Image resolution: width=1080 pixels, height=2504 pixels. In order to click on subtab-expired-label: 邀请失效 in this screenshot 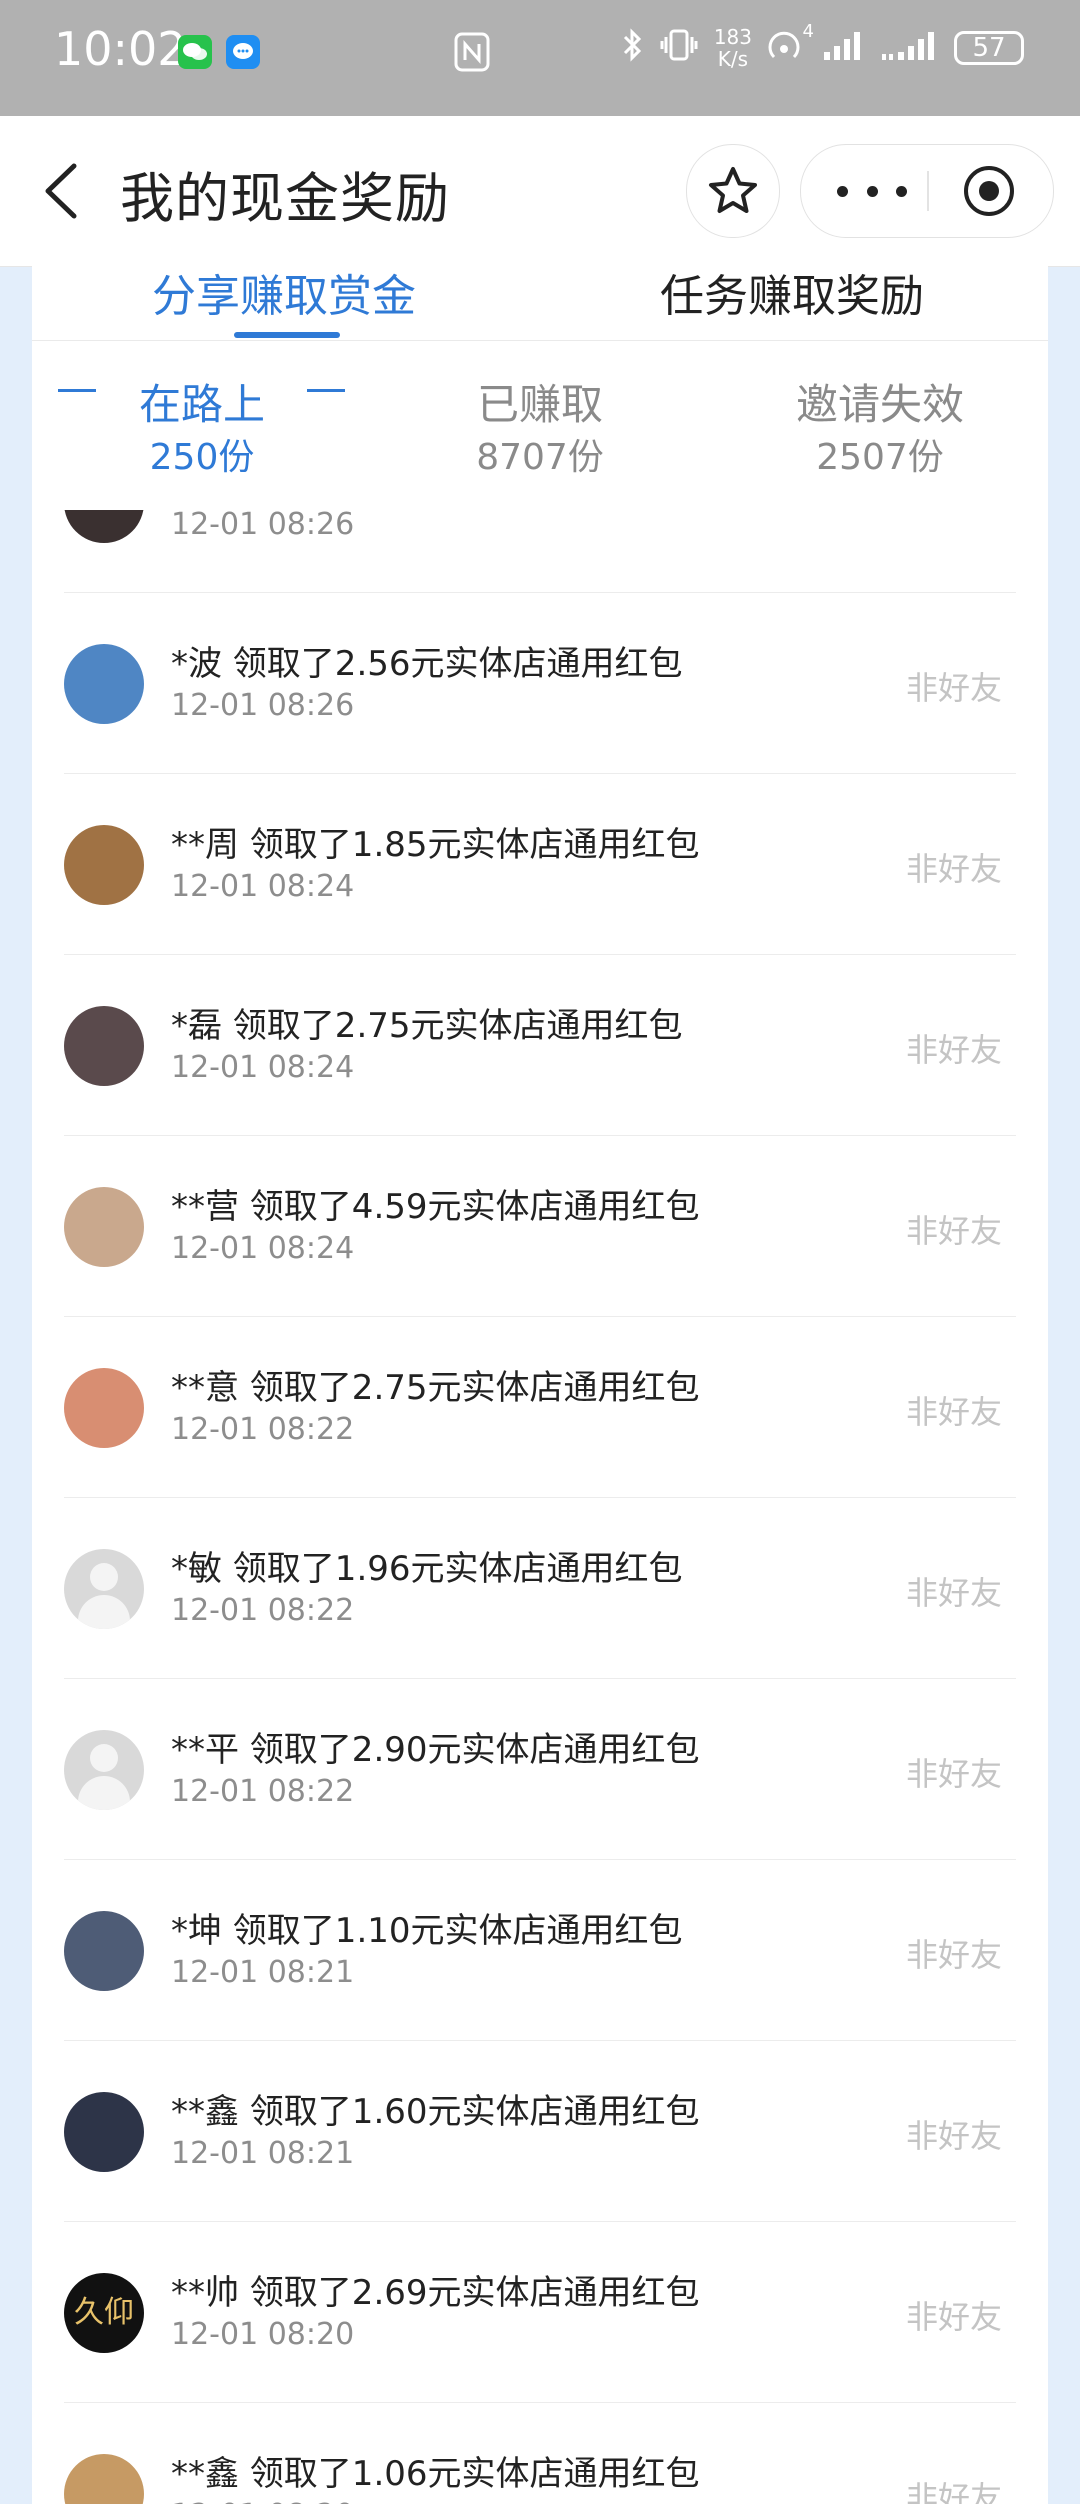, I will do `click(879, 404)`.